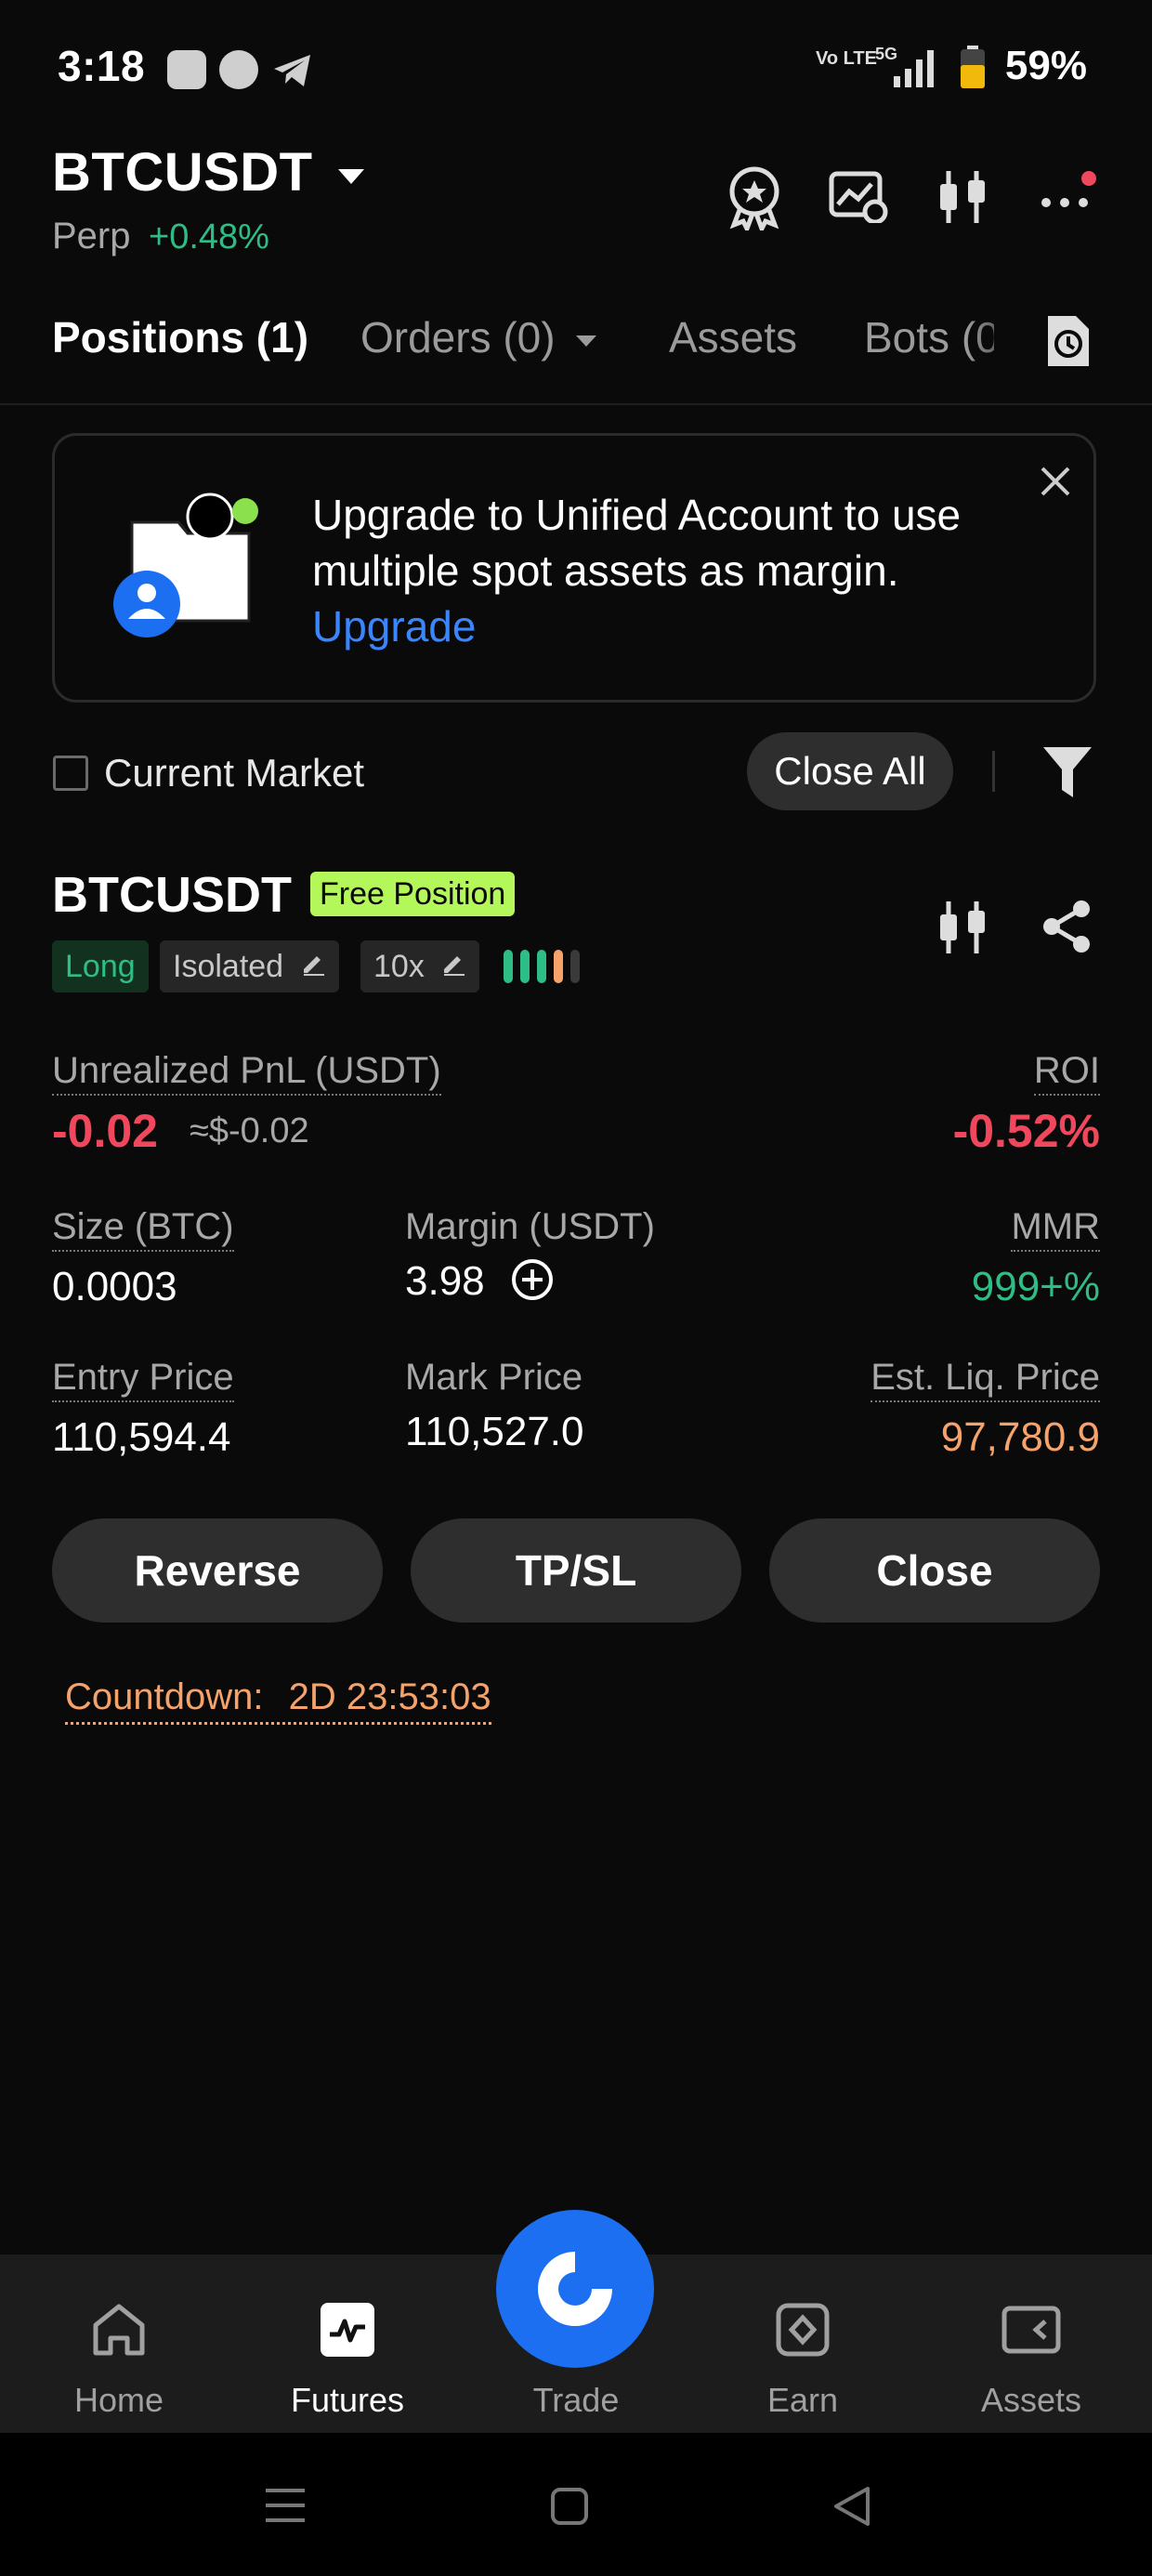 This screenshot has width=1152, height=2576. Describe the element at coordinates (934, 1570) in the screenshot. I see `close-position-button: Close` at that location.